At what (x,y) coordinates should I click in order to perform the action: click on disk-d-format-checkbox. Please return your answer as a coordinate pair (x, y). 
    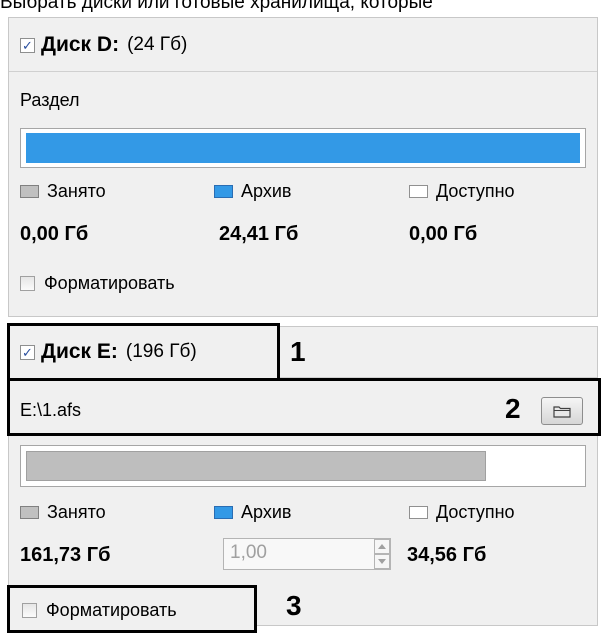
    Looking at the image, I should click on (27, 283).